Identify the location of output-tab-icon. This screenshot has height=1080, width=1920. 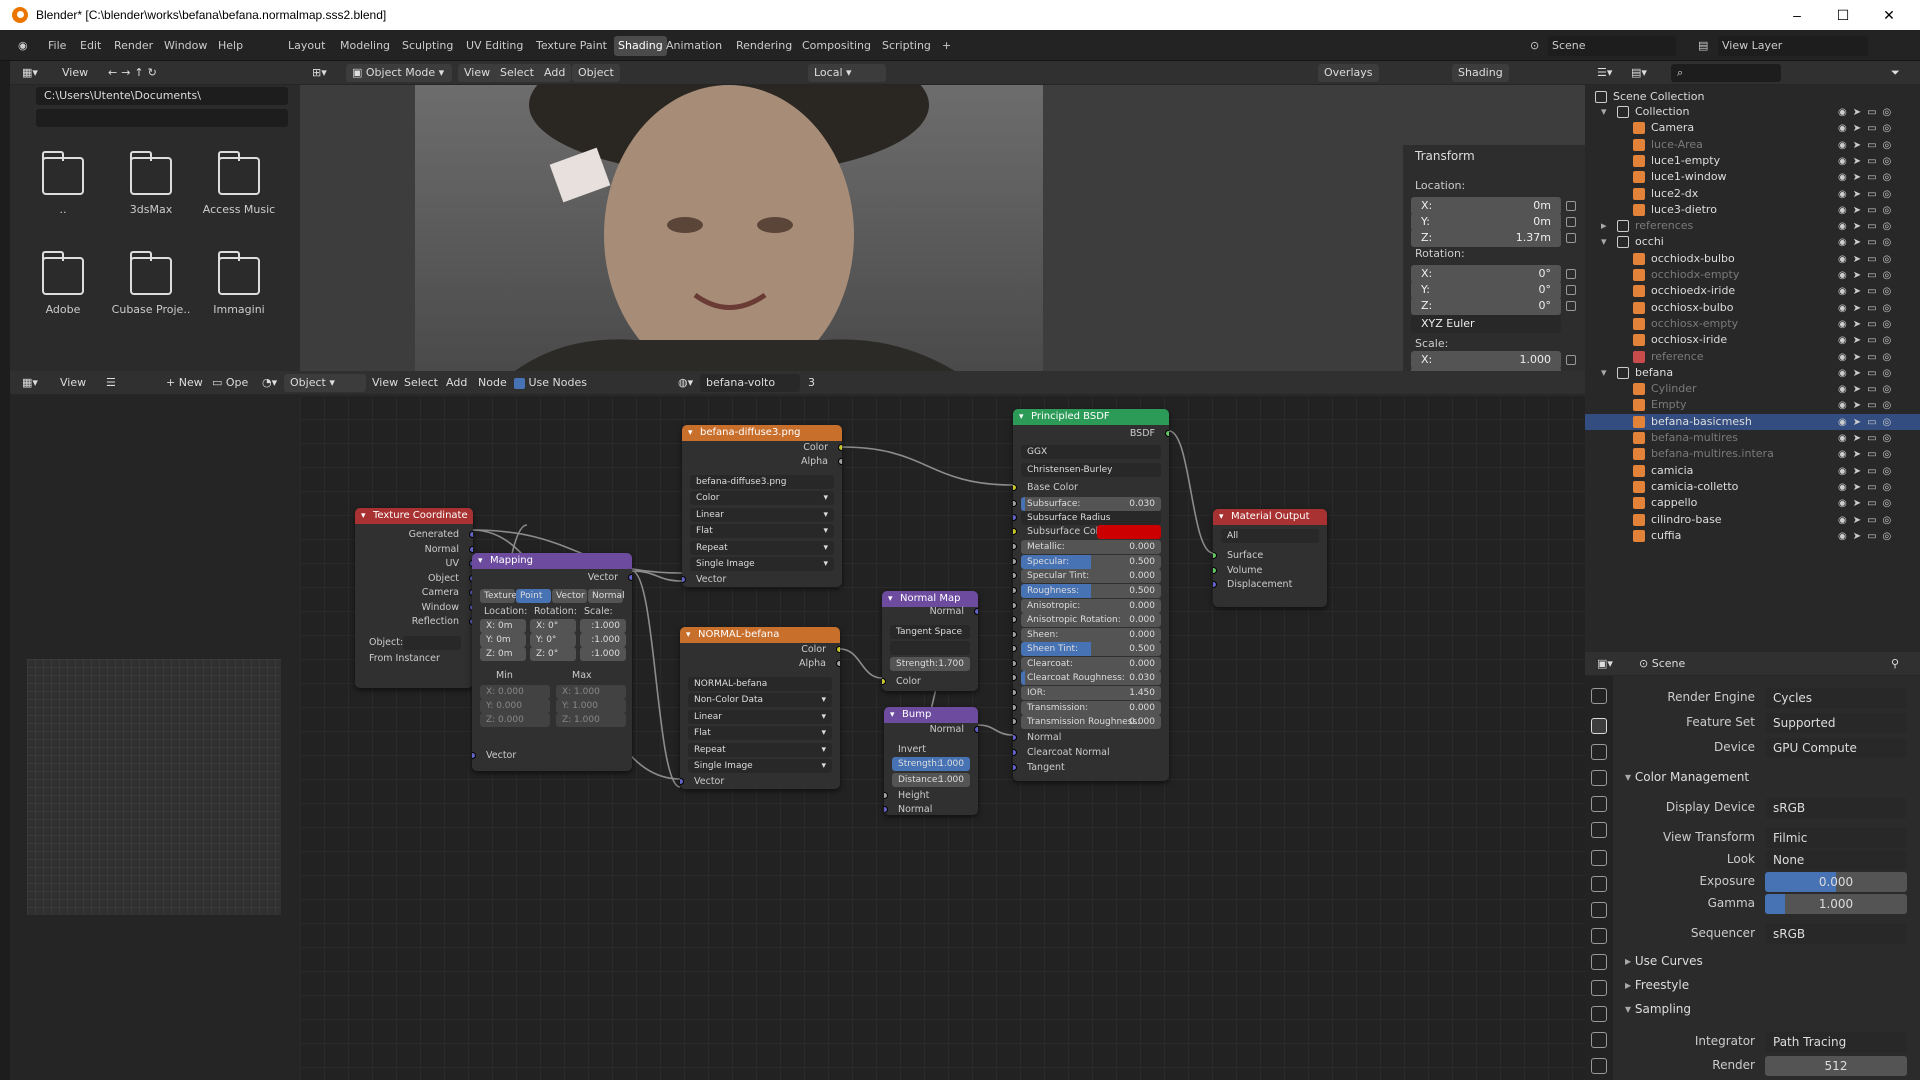
(1599, 752).